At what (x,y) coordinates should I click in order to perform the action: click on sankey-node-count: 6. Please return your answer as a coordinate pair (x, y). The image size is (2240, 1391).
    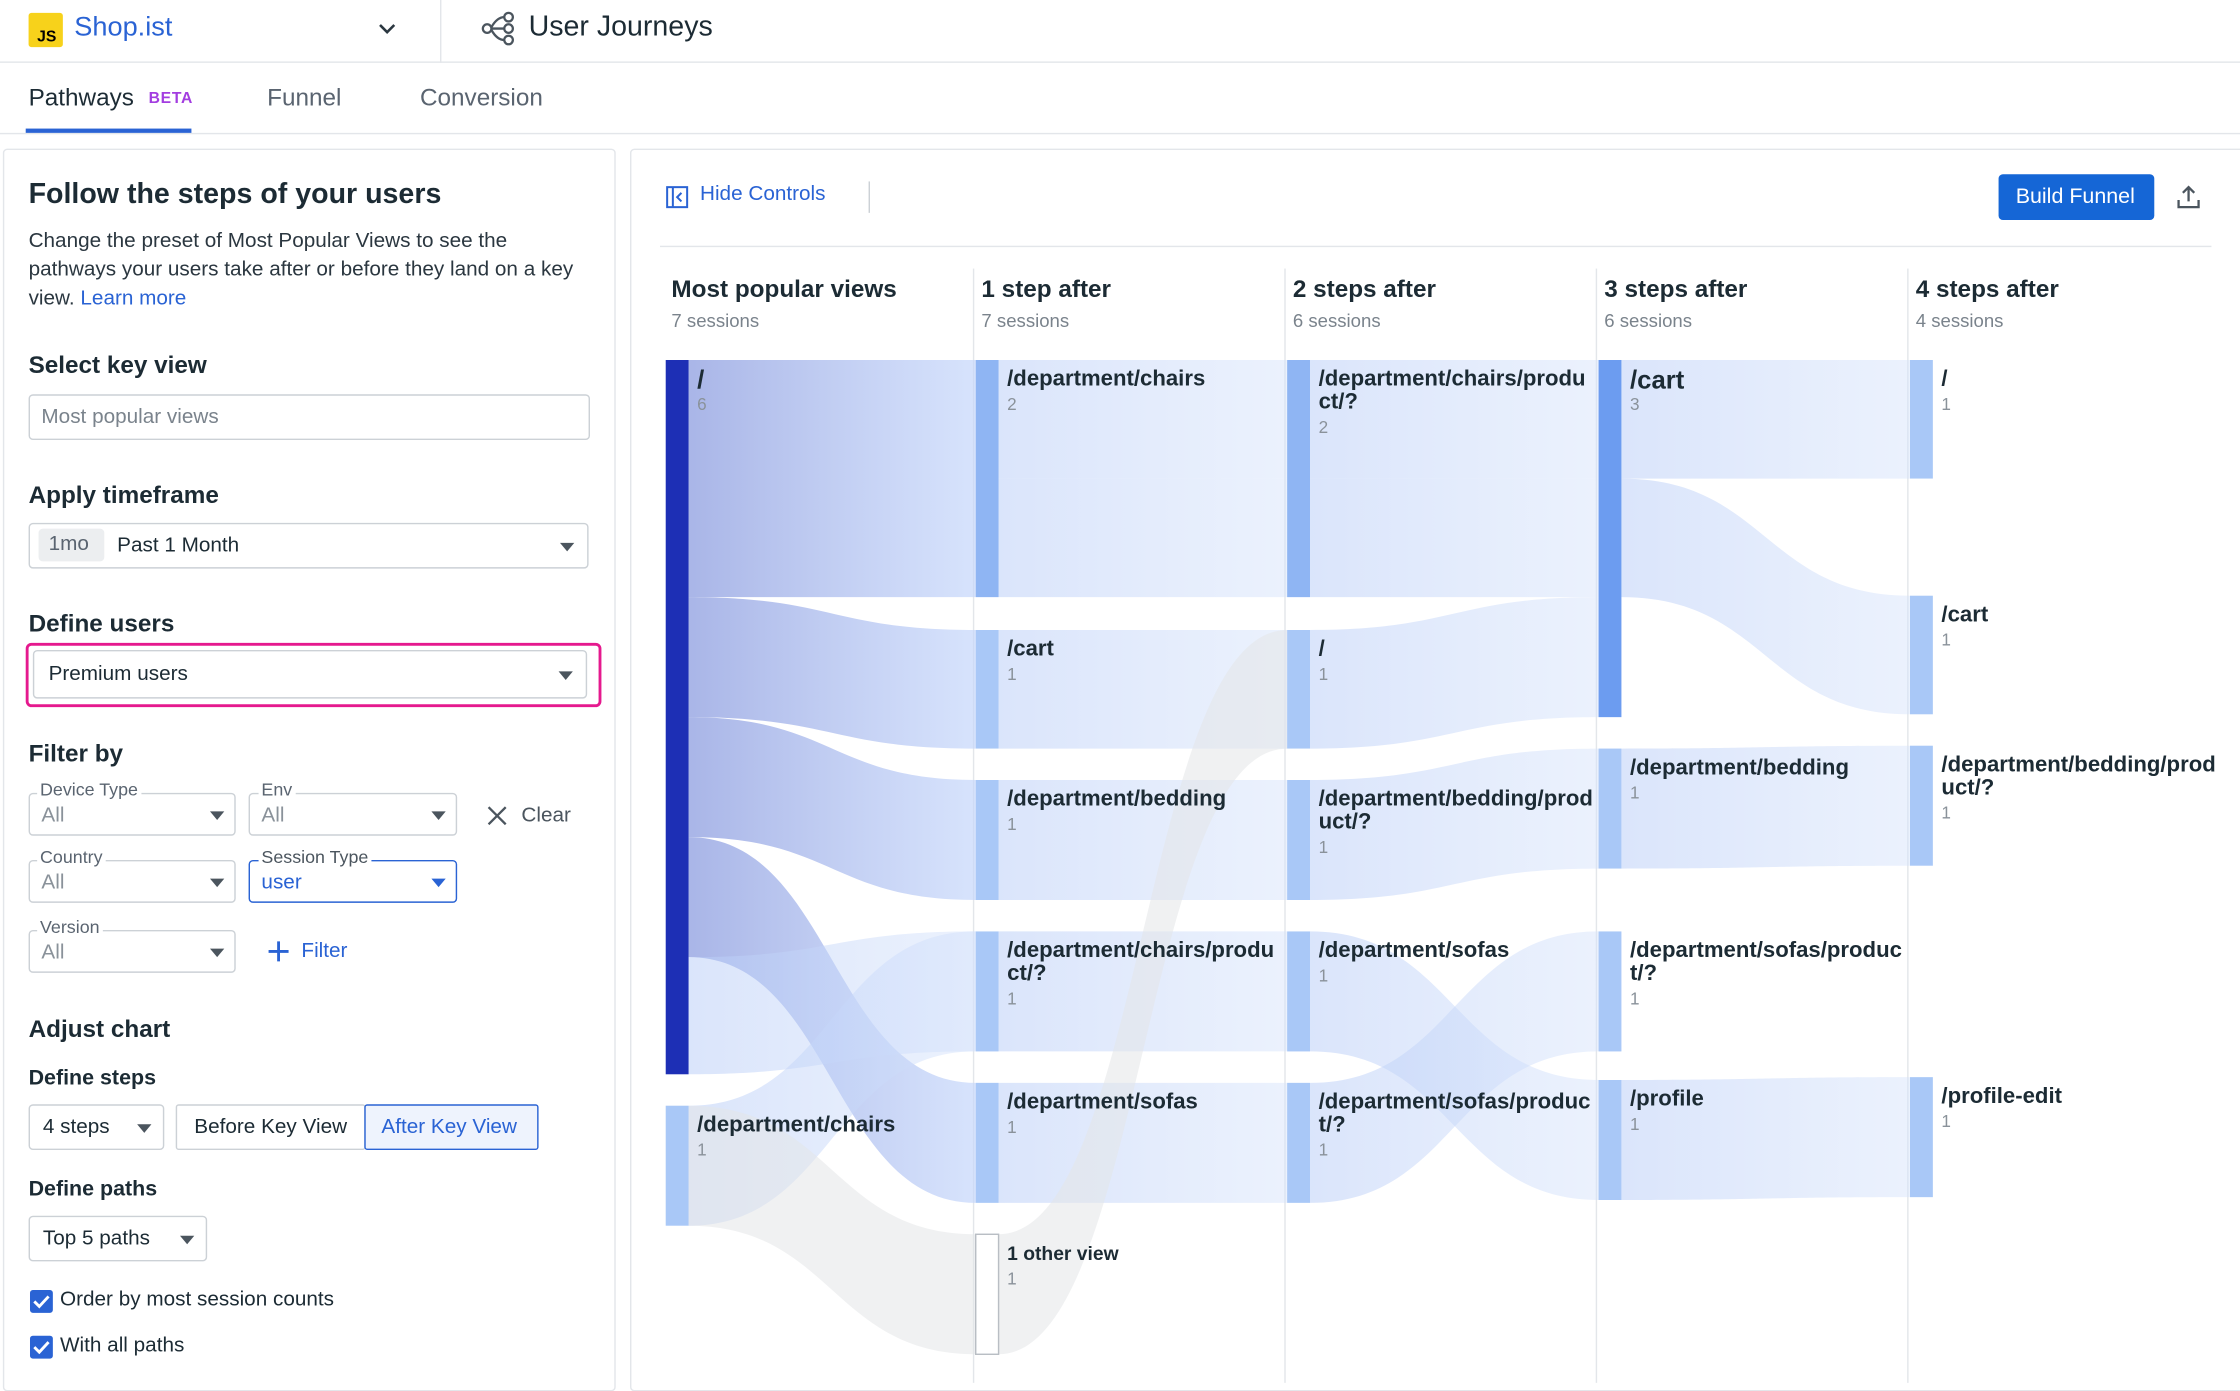
    Looking at the image, I should click on (702, 404).